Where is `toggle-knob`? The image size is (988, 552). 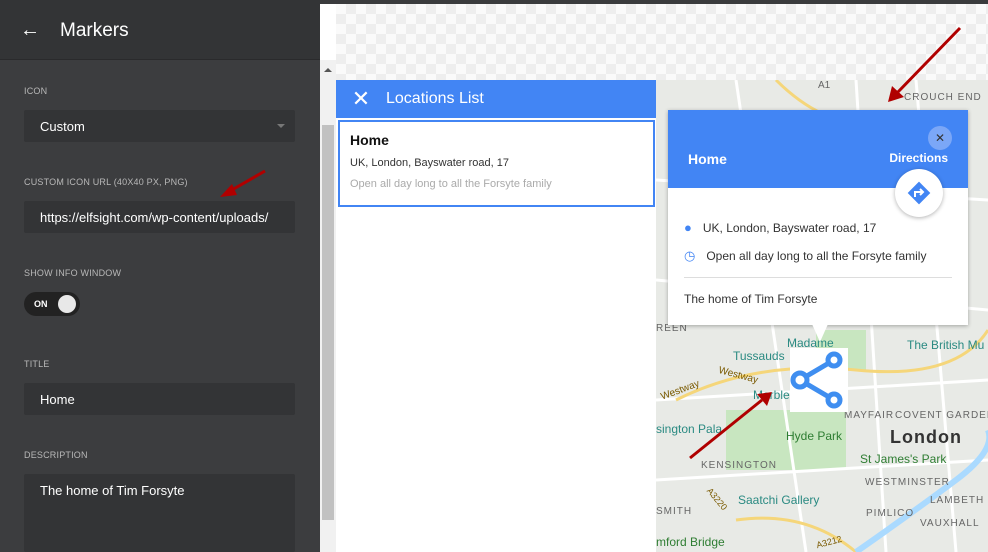
toggle-knob is located at coordinates (67, 304).